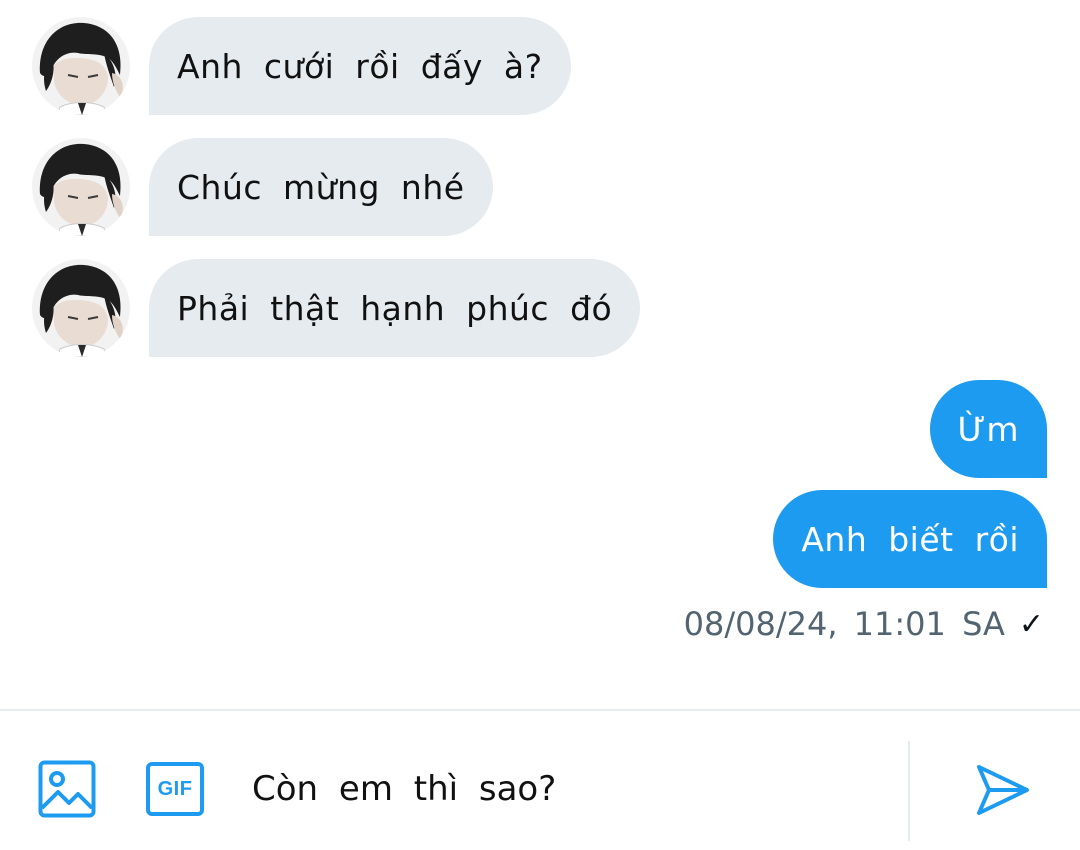  I want to click on image-icon, so click(67, 789).